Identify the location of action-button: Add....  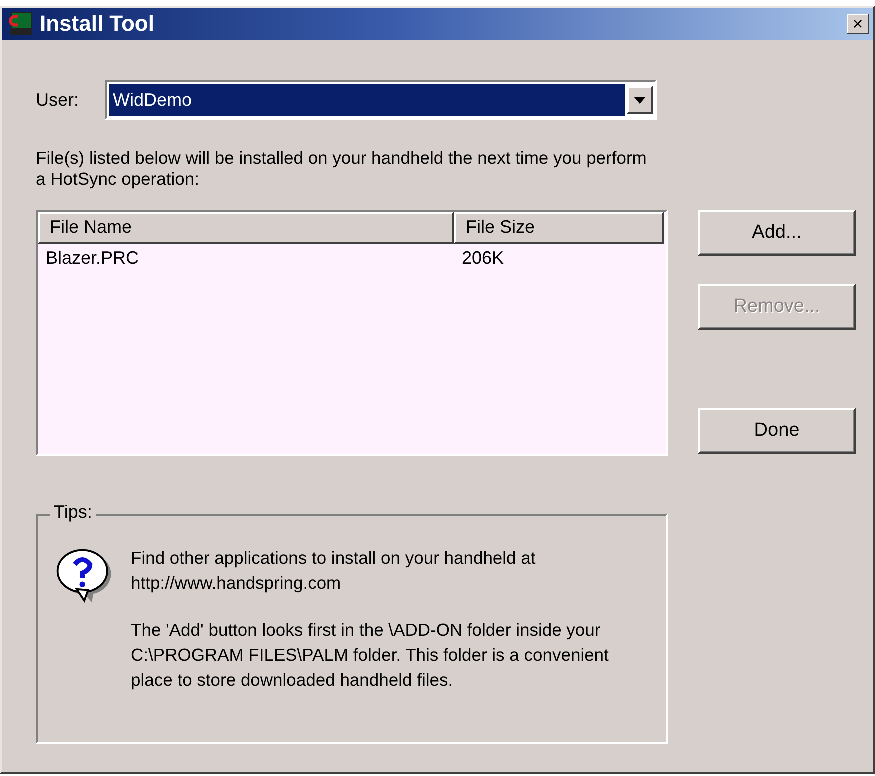
(777, 233).